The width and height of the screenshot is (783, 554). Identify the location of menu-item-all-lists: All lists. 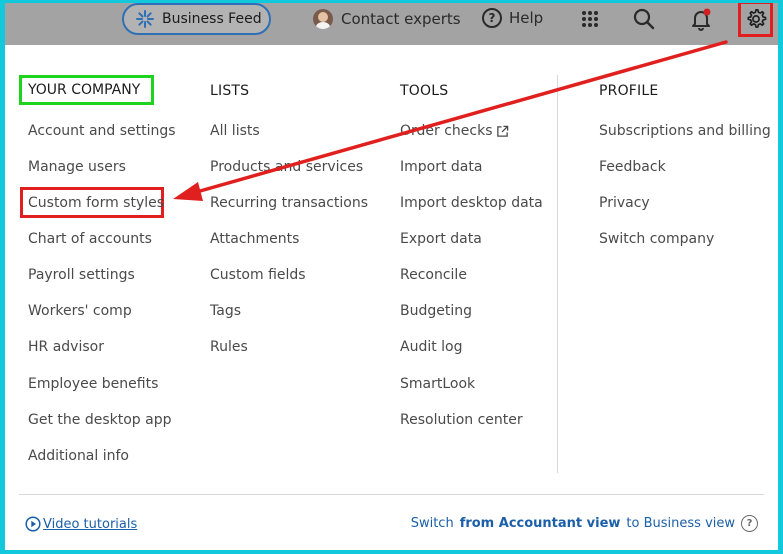
(235, 131).